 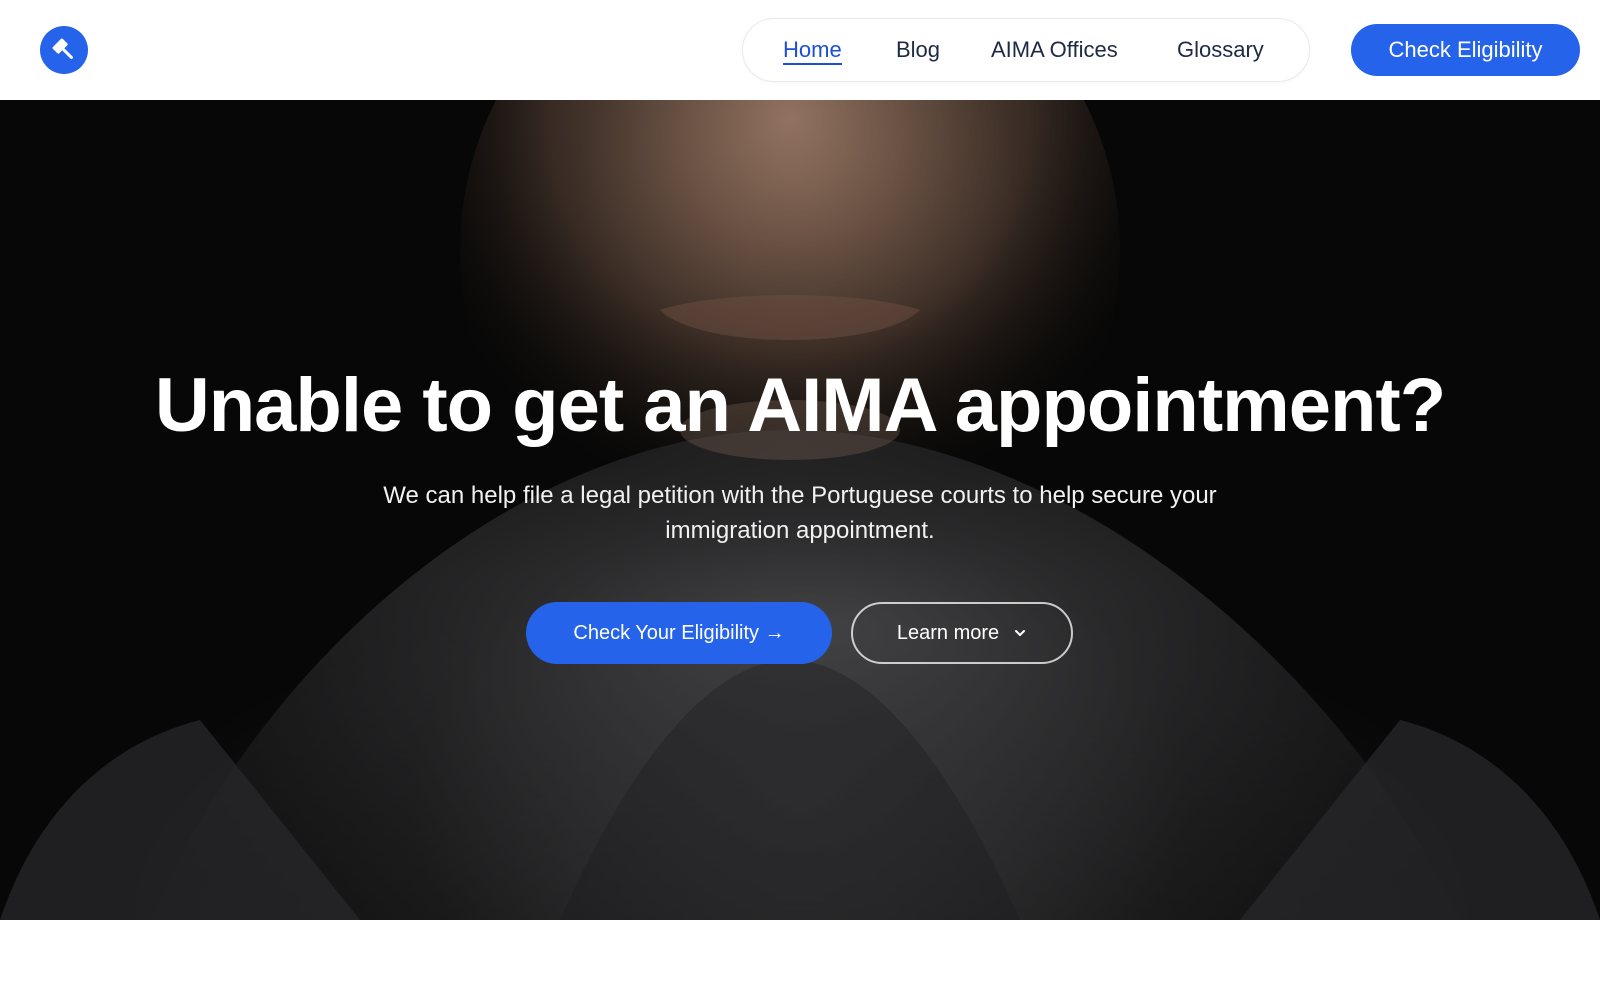 What do you see at coordinates (948, 632) in the screenshot?
I see `learn-more-label: Learn more` at bounding box center [948, 632].